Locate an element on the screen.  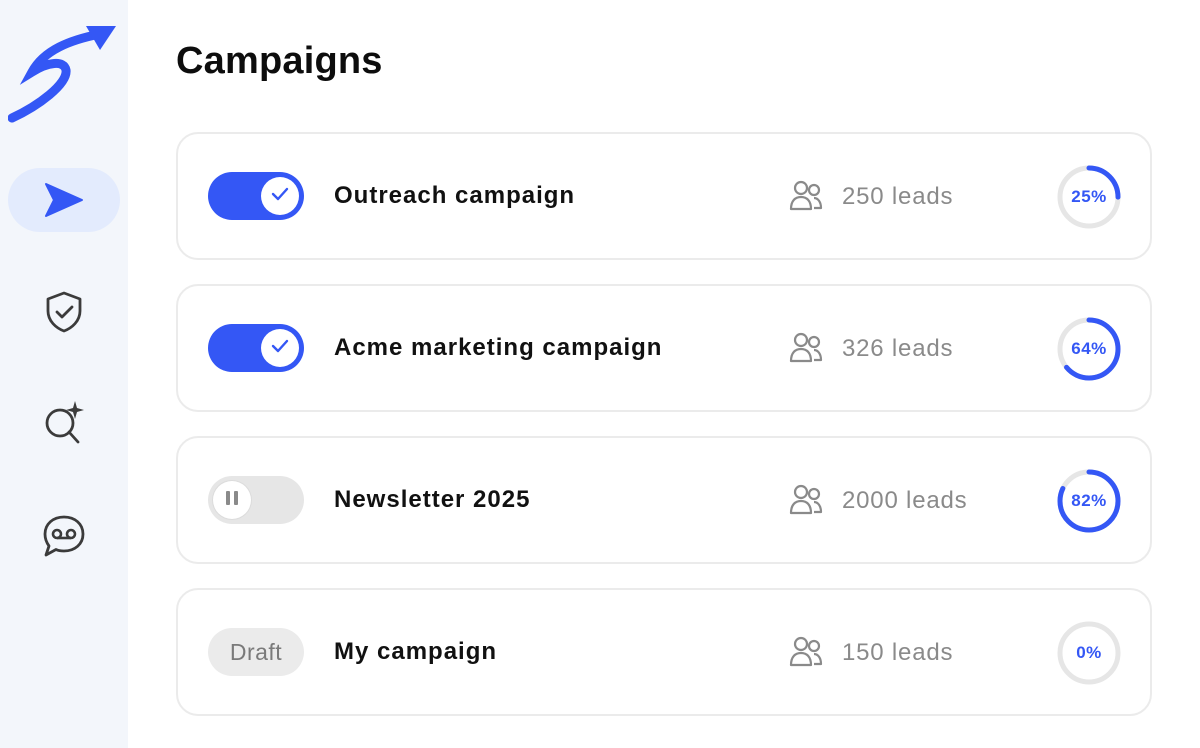
progress-label: 64% is located at coordinates (1089, 348).